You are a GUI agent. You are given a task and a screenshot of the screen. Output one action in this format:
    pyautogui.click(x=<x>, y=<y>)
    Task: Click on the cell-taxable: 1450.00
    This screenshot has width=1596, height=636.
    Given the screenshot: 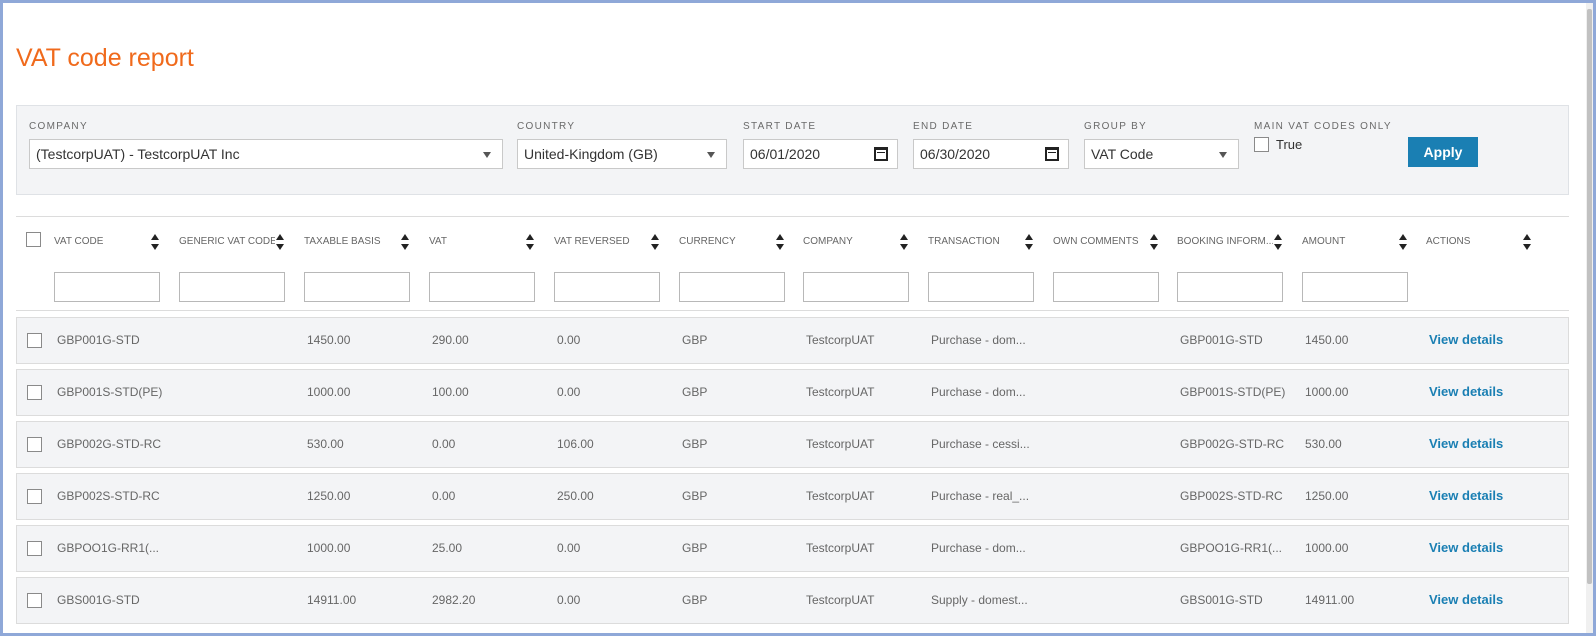 What is the action you would take?
    pyautogui.click(x=329, y=340)
    